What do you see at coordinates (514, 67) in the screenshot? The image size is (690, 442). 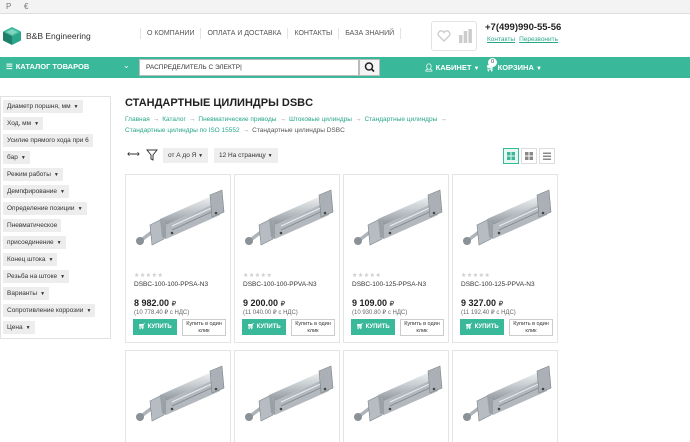 I see `cart-button: 🛒︎ КОРЗИНА ▼` at bounding box center [514, 67].